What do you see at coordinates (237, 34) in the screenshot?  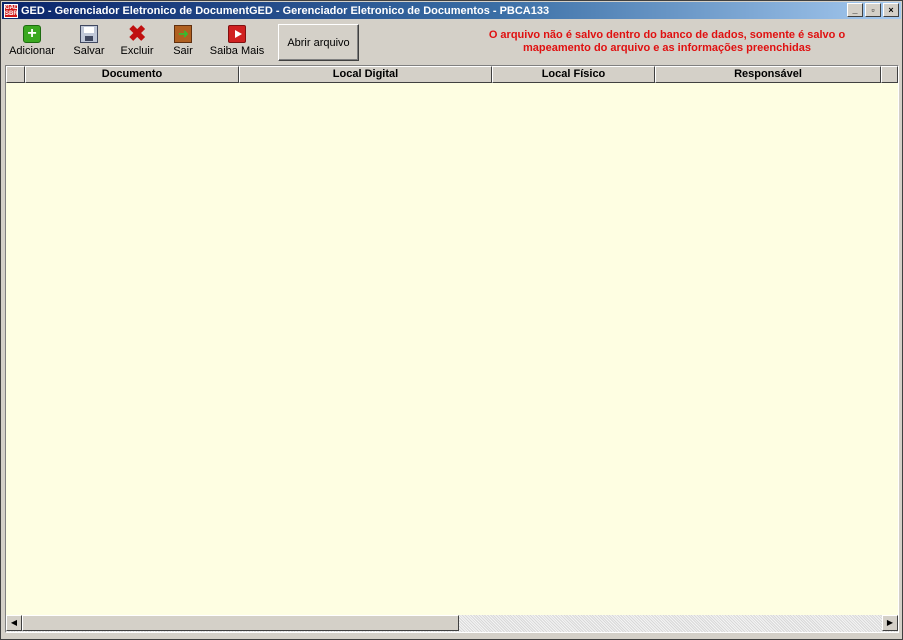 I see `info-play-icon` at bounding box center [237, 34].